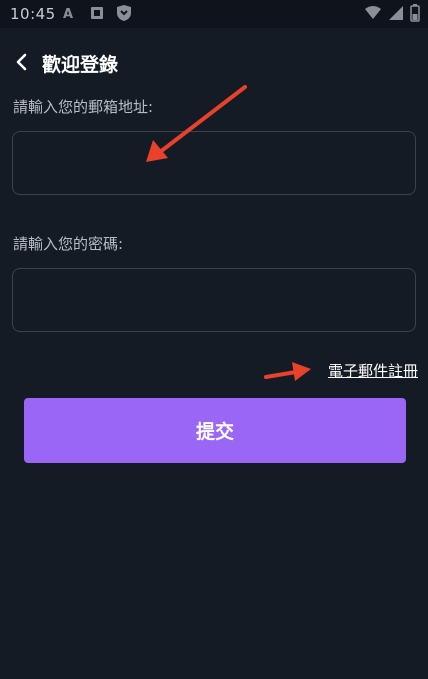 This screenshot has height=679, width=428. I want to click on wifi-icon, so click(373, 15).